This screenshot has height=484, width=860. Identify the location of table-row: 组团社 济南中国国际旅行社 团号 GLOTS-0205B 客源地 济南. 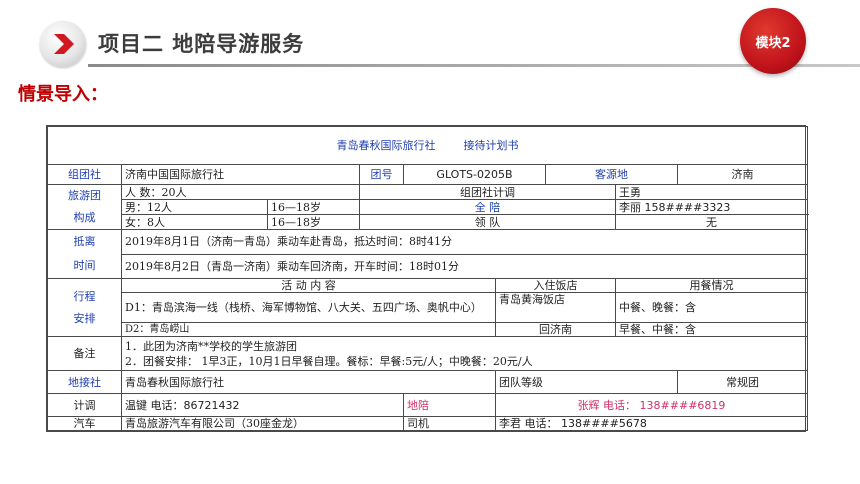
(427, 174).